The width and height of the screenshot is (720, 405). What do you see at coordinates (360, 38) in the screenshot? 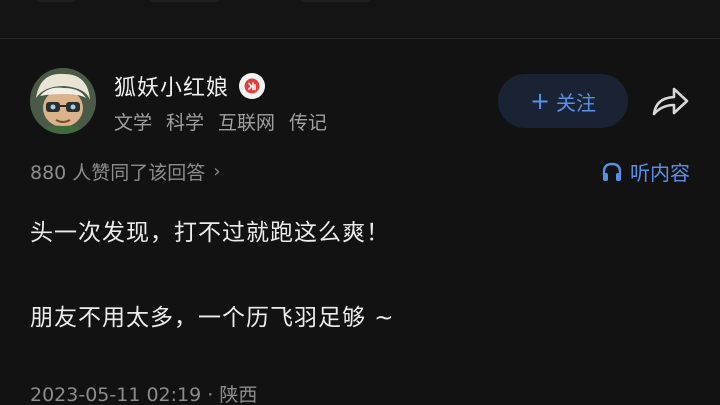
I see `top-divider` at bounding box center [360, 38].